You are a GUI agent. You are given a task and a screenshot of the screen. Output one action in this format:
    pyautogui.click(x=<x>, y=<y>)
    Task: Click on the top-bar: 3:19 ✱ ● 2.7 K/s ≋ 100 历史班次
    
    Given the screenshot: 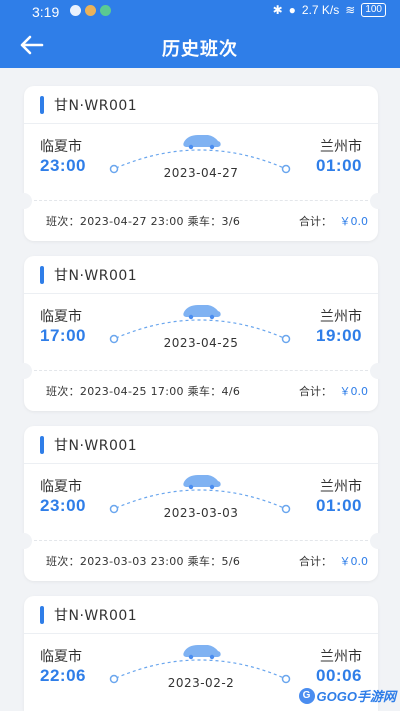 What is the action you would take?
    pyautogui.click(x=200, y=34)
    